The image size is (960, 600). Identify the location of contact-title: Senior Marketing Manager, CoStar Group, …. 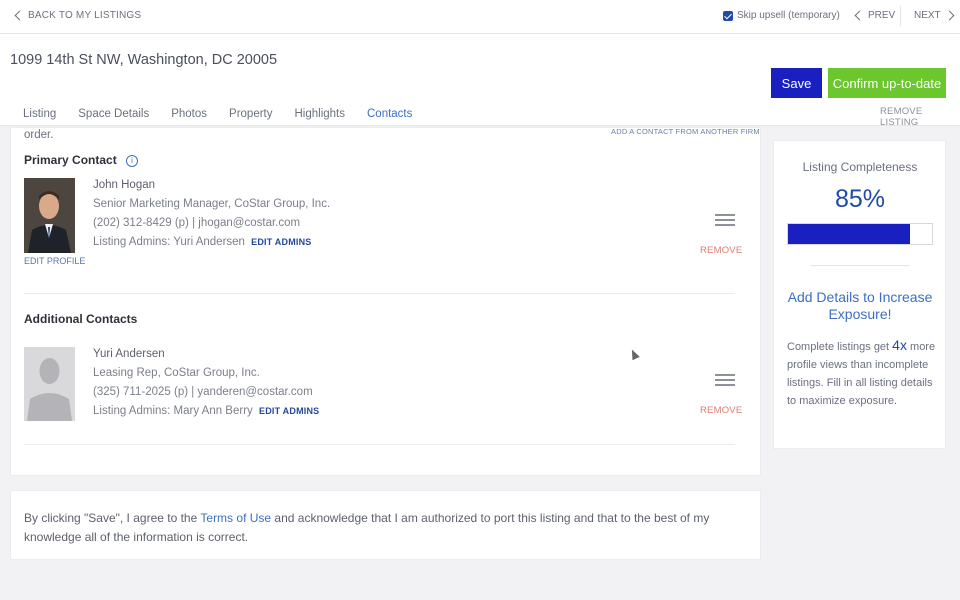
(212, 204).